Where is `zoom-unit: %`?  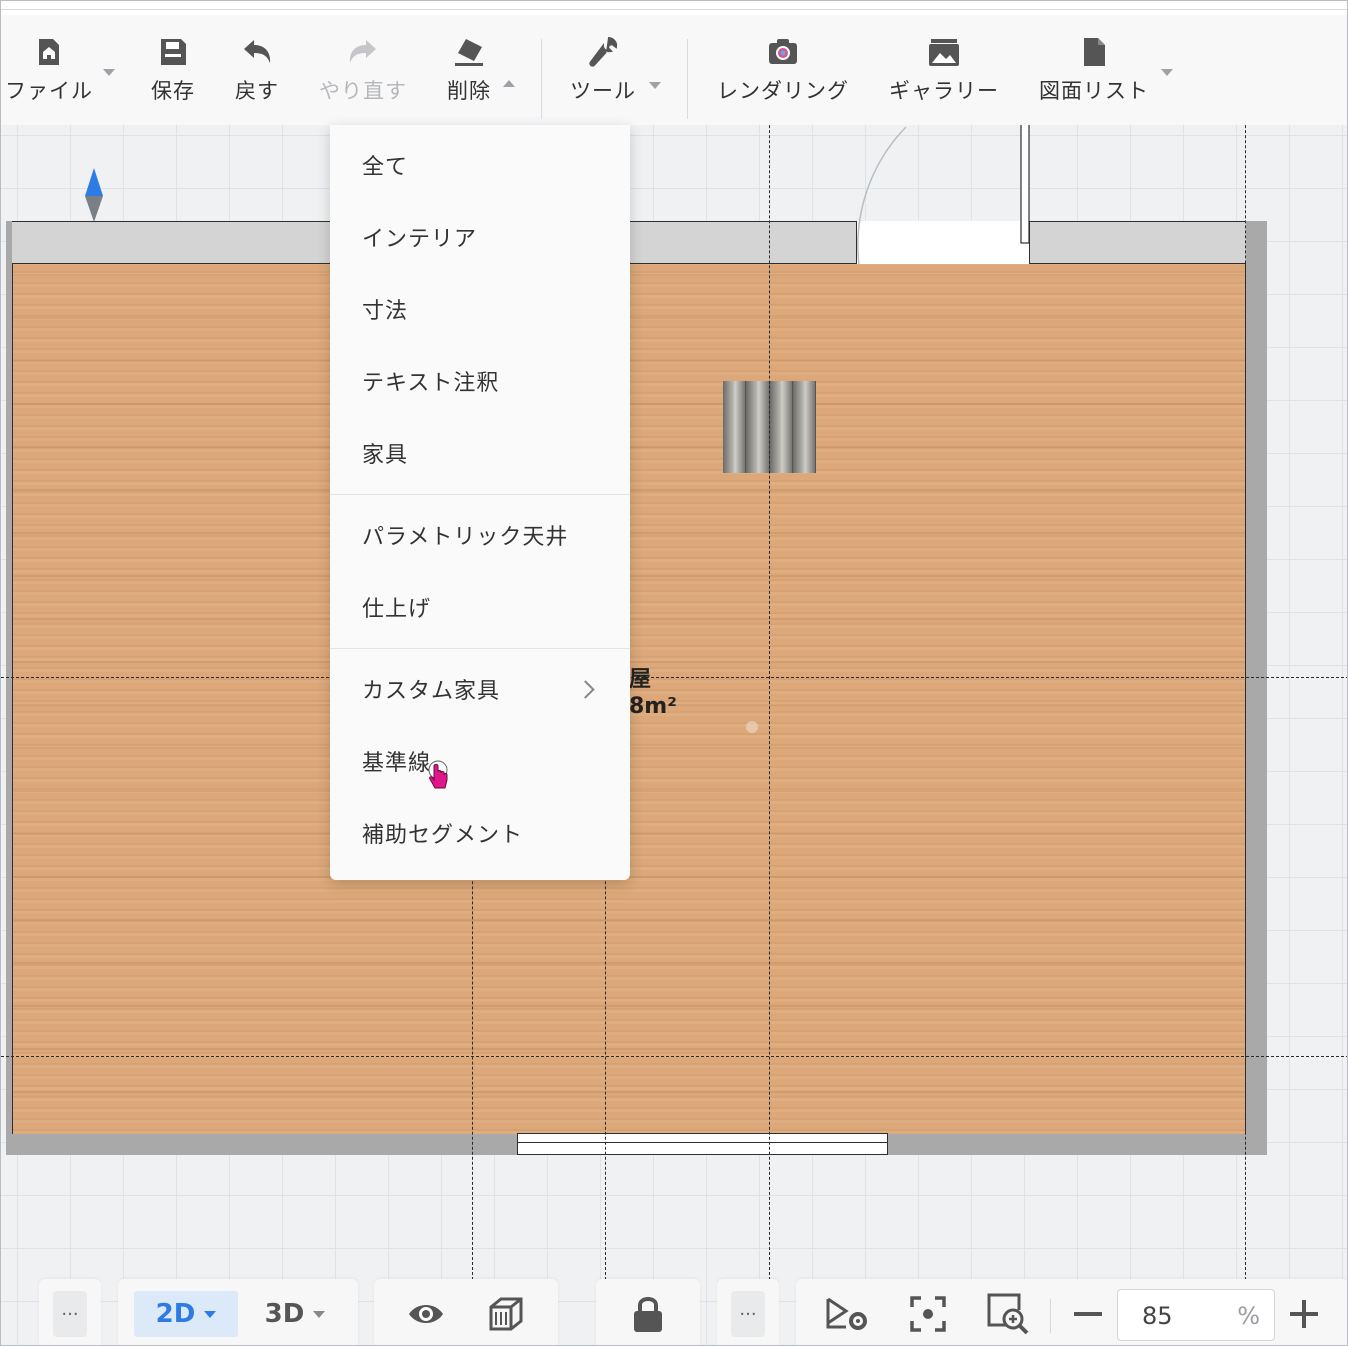
zoom-unit: % is located at coordinates (1248, 1316).